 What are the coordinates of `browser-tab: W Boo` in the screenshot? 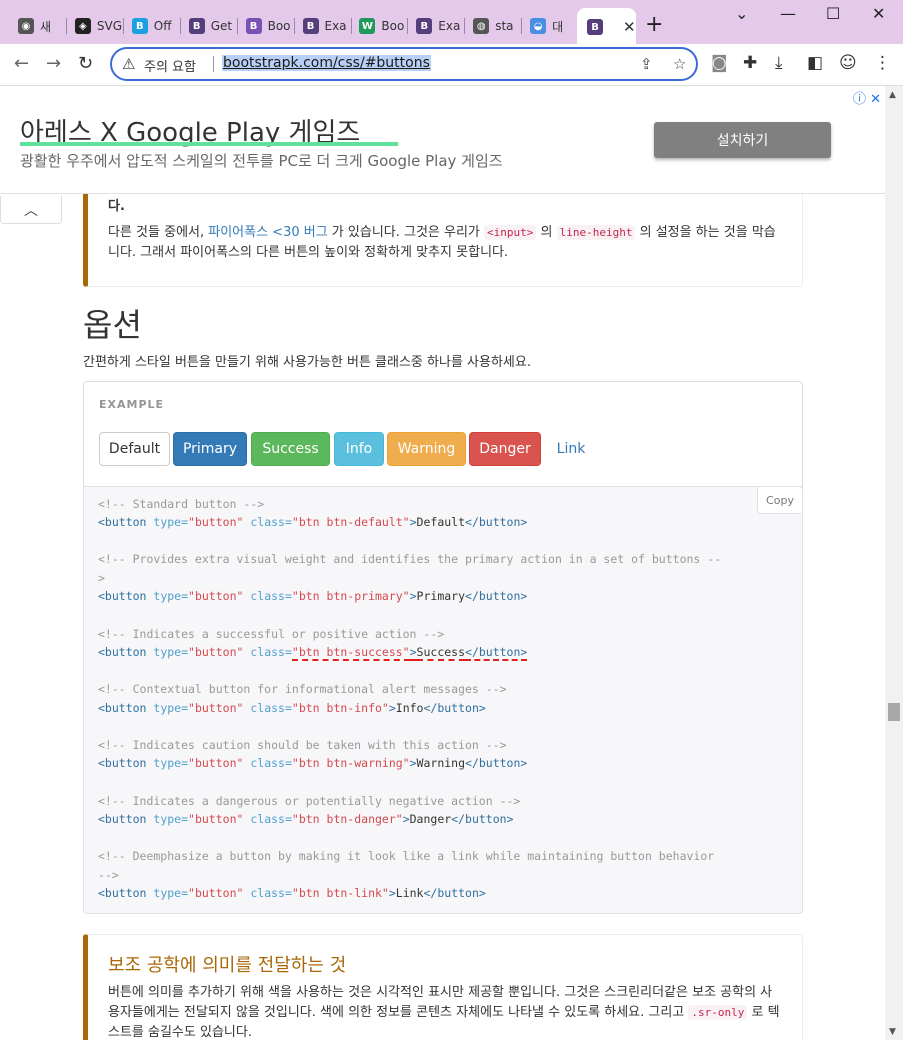 It's located at (379, 26).